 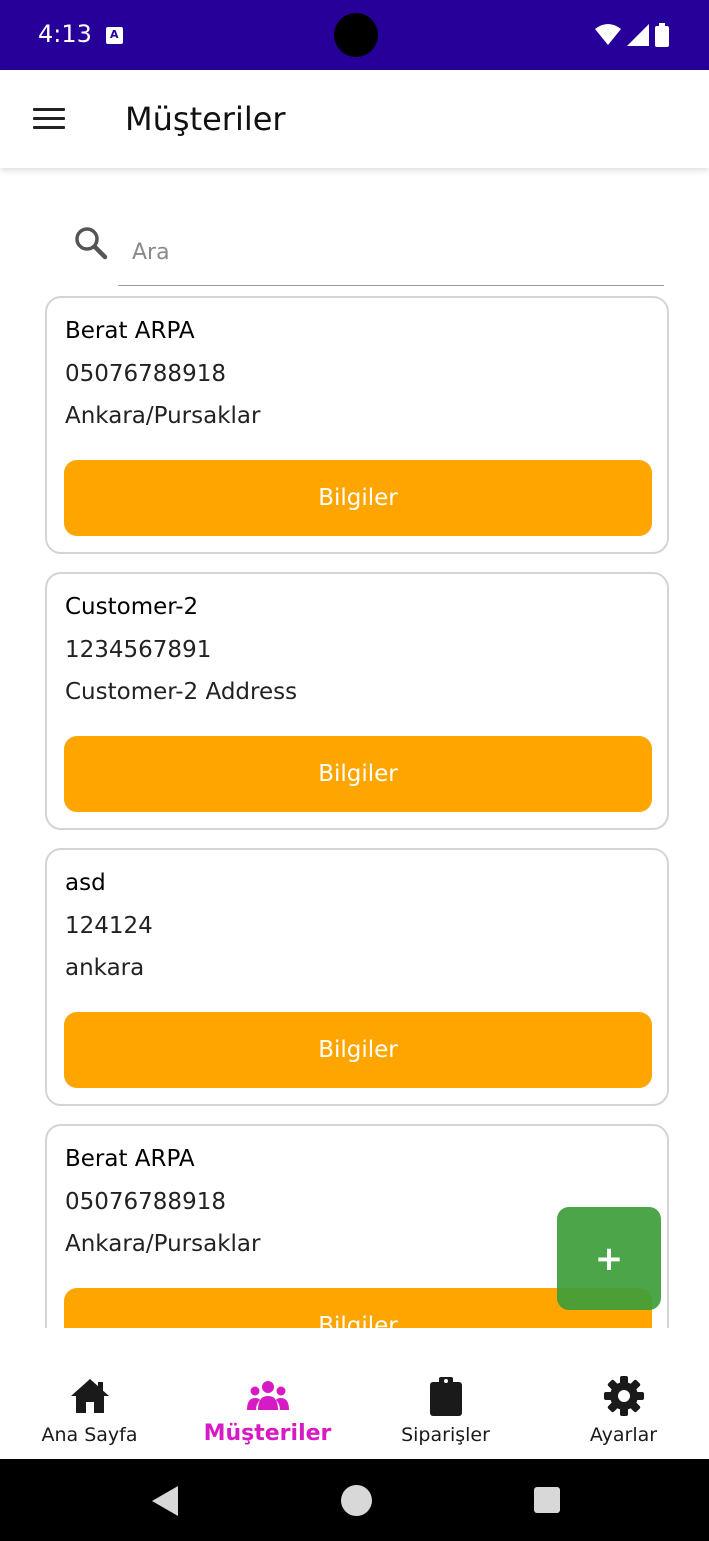 I want to click on clipboard-icon, so click(x=445, y=1396).